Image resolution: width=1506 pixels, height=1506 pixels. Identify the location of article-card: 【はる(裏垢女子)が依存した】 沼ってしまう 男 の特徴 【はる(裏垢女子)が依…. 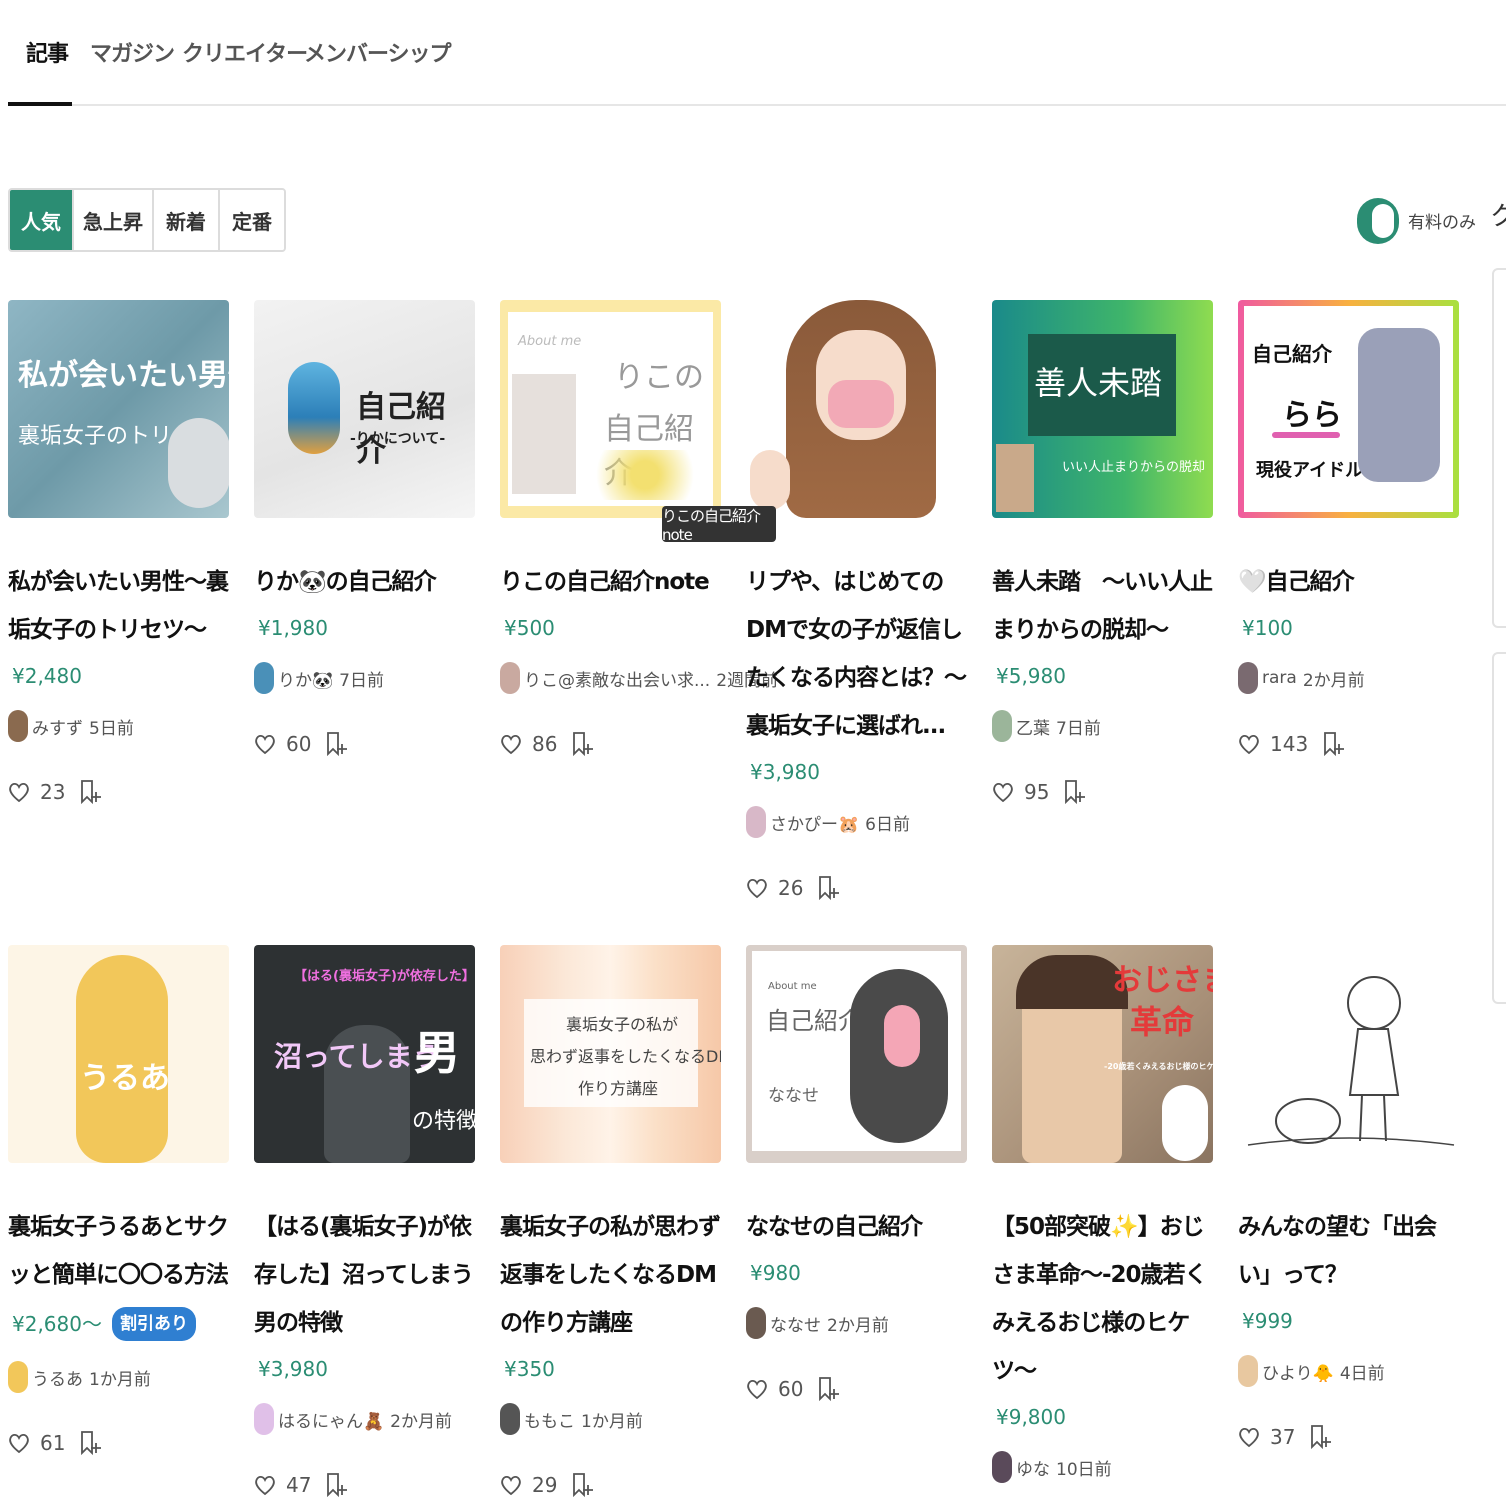
(364, 1223).